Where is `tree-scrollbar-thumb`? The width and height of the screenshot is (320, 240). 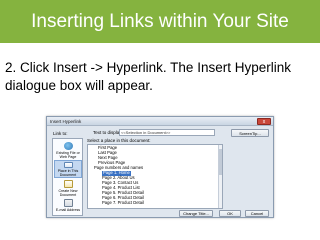
tree-scrollbar-thumb is located at coordinates (220, 162).